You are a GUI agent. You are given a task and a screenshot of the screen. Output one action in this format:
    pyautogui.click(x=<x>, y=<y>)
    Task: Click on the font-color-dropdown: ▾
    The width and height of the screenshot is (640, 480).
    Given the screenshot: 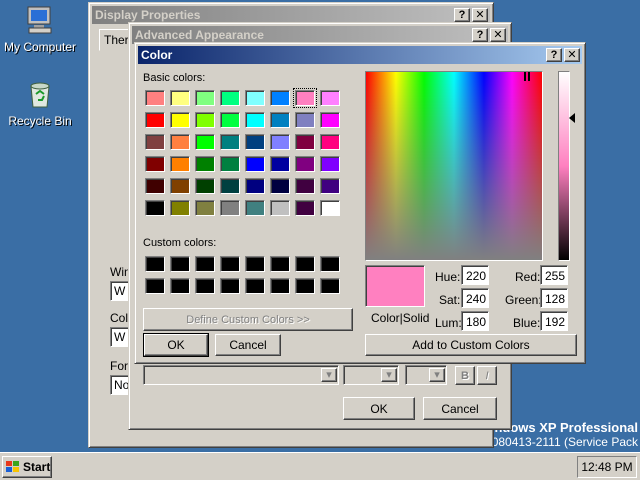 What is the action you would take?
    pyautogui.click(x=426, y=375)
    